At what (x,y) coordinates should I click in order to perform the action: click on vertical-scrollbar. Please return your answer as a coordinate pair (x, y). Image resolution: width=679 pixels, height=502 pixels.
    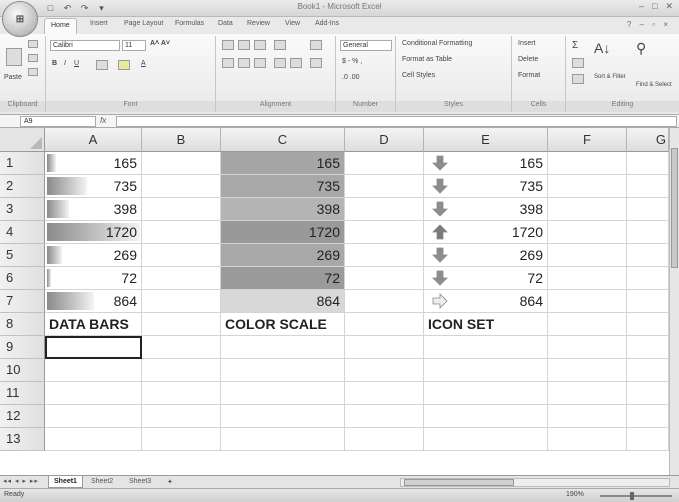
    Looking at the image, I should click on (674, 301).